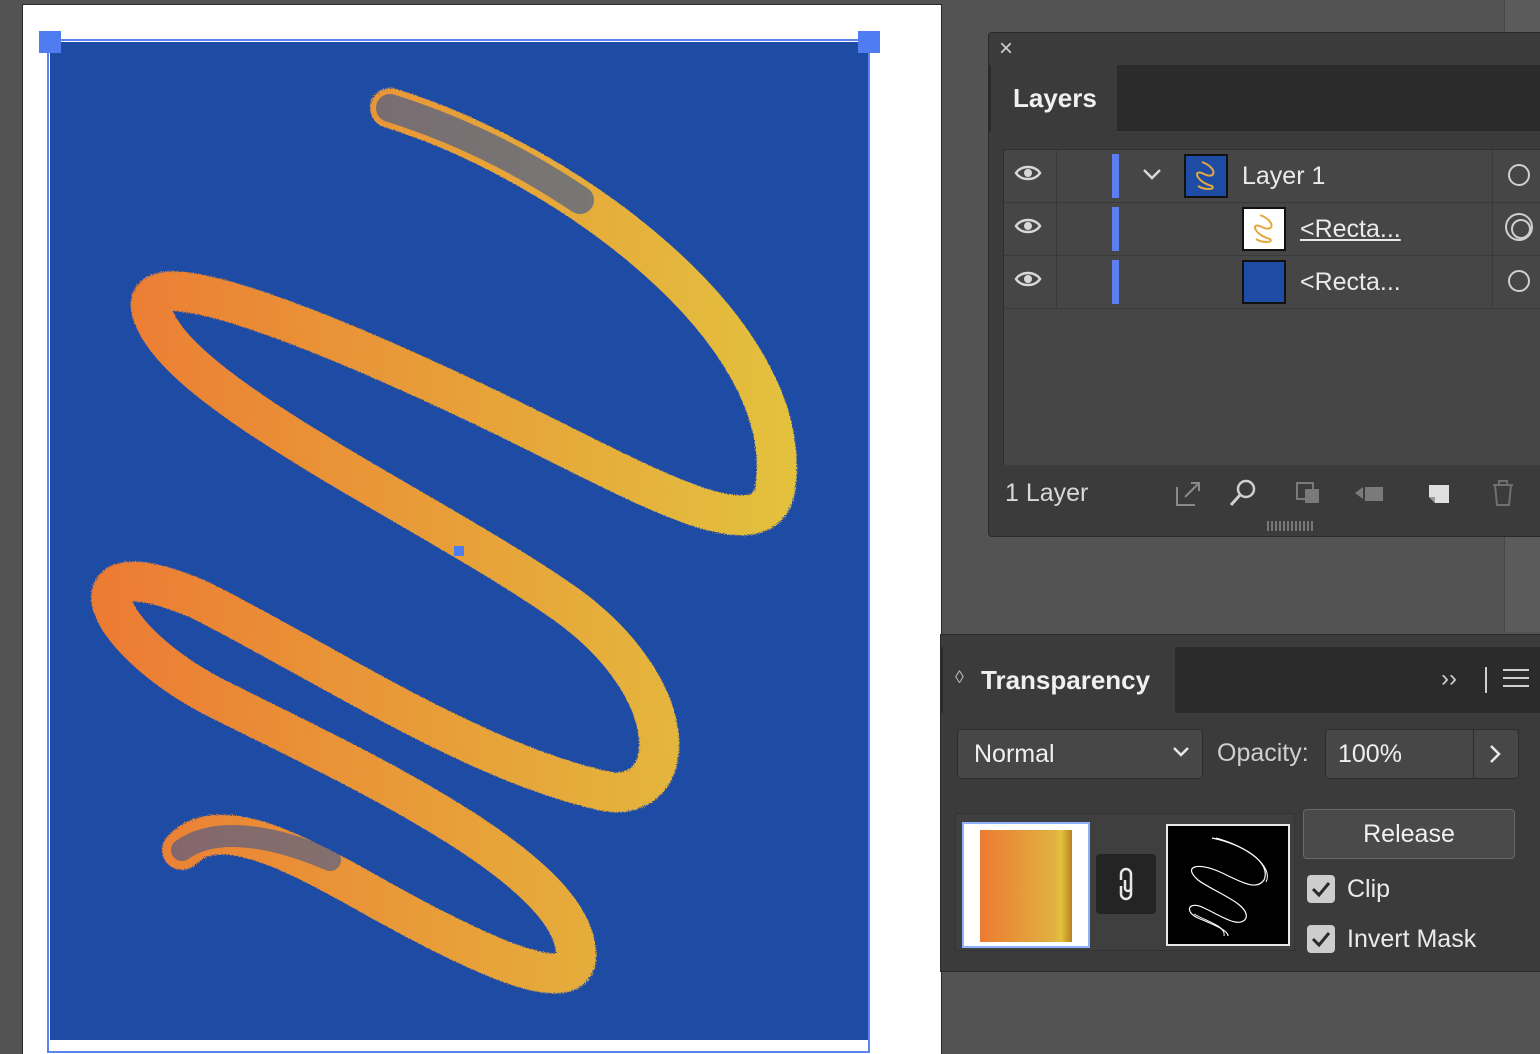  Describe the element at coordinates (1368, 889) in the screenshot. I see `clip-label: Clip` at that location.